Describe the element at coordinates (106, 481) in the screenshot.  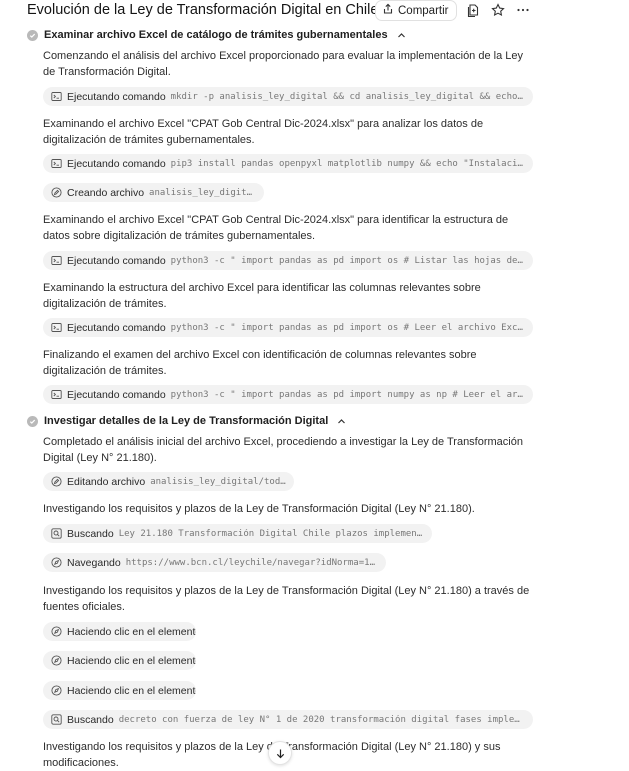
I see `action-label: Editando archivo` at that location.